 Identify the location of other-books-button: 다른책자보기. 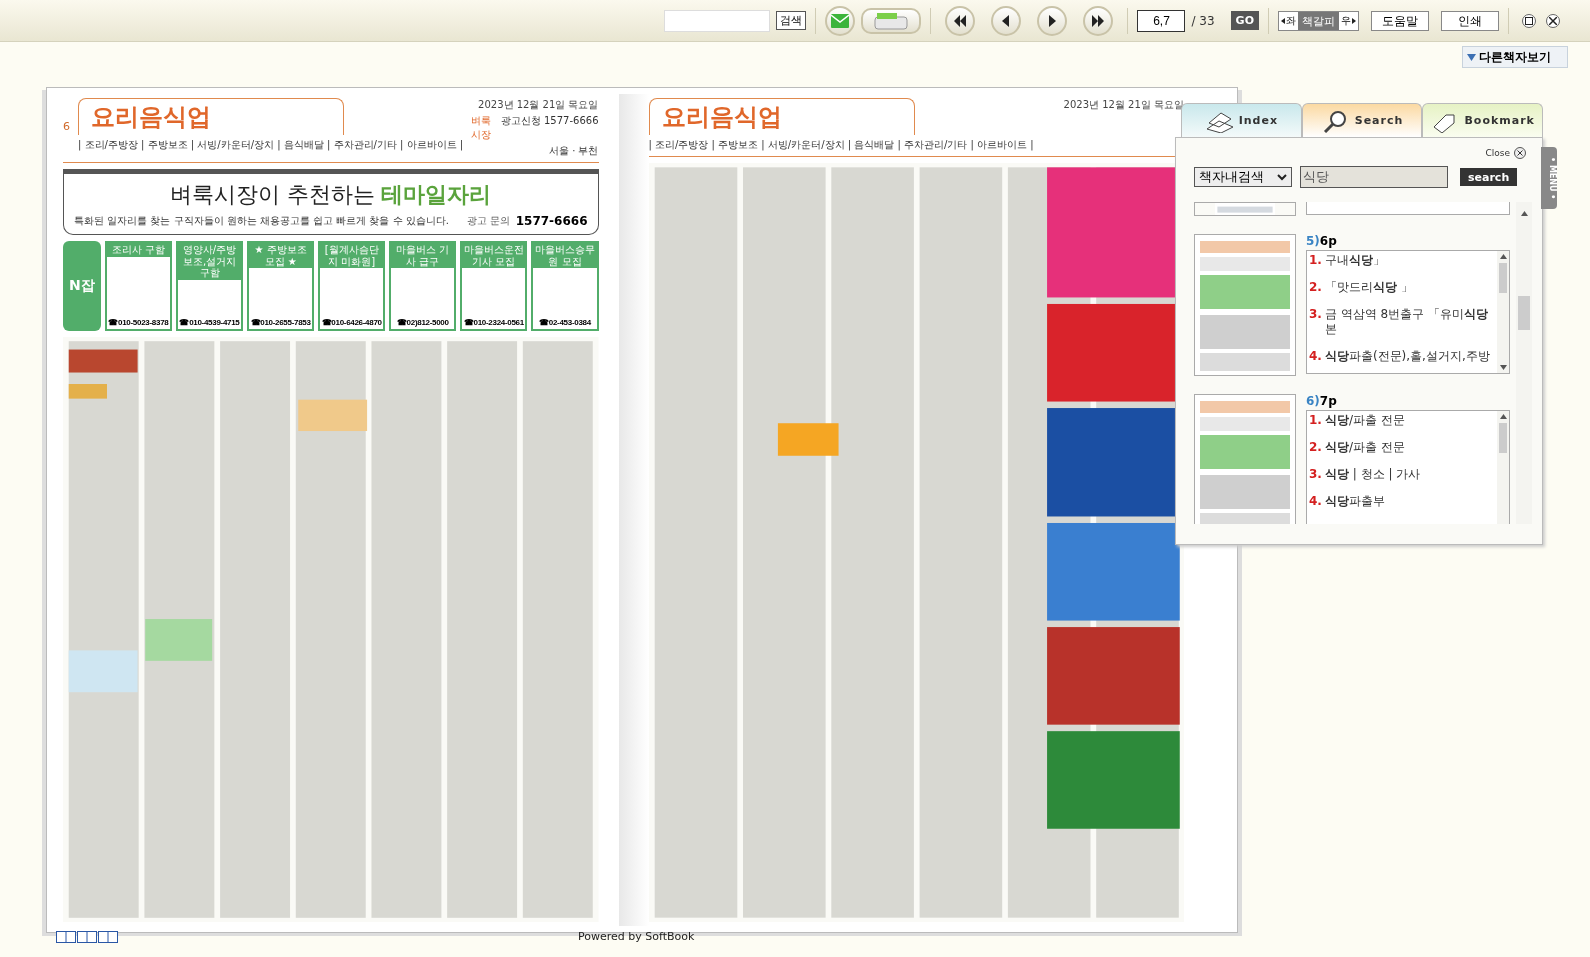
(1515, 57).